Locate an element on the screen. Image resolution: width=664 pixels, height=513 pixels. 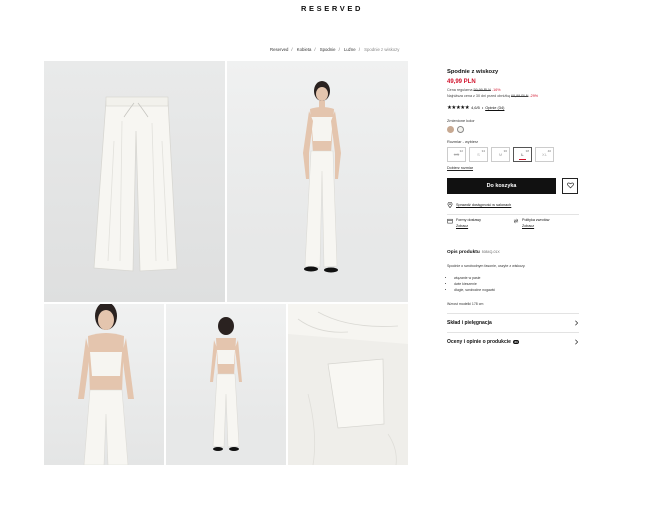
product-photo-model-closeup is located at coordinates (104, 384).